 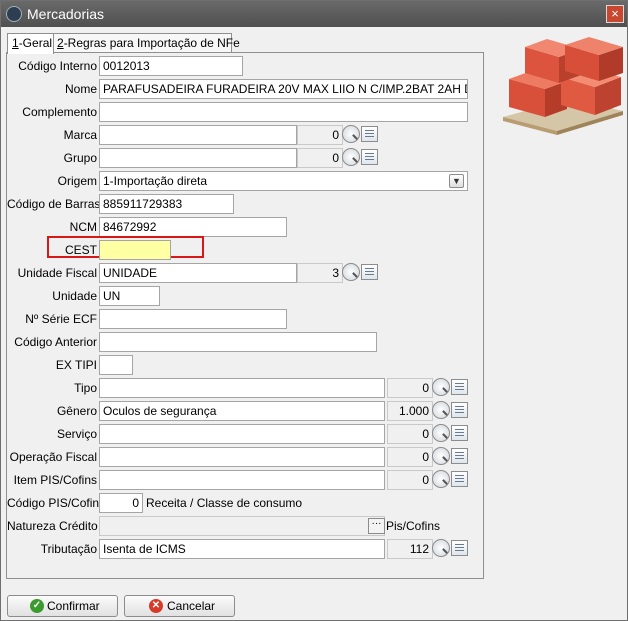 What do you see at coordinates (156, 606) in the screenshot?
I see `cancel-icon: ✕` at bounding box center [156, 606].